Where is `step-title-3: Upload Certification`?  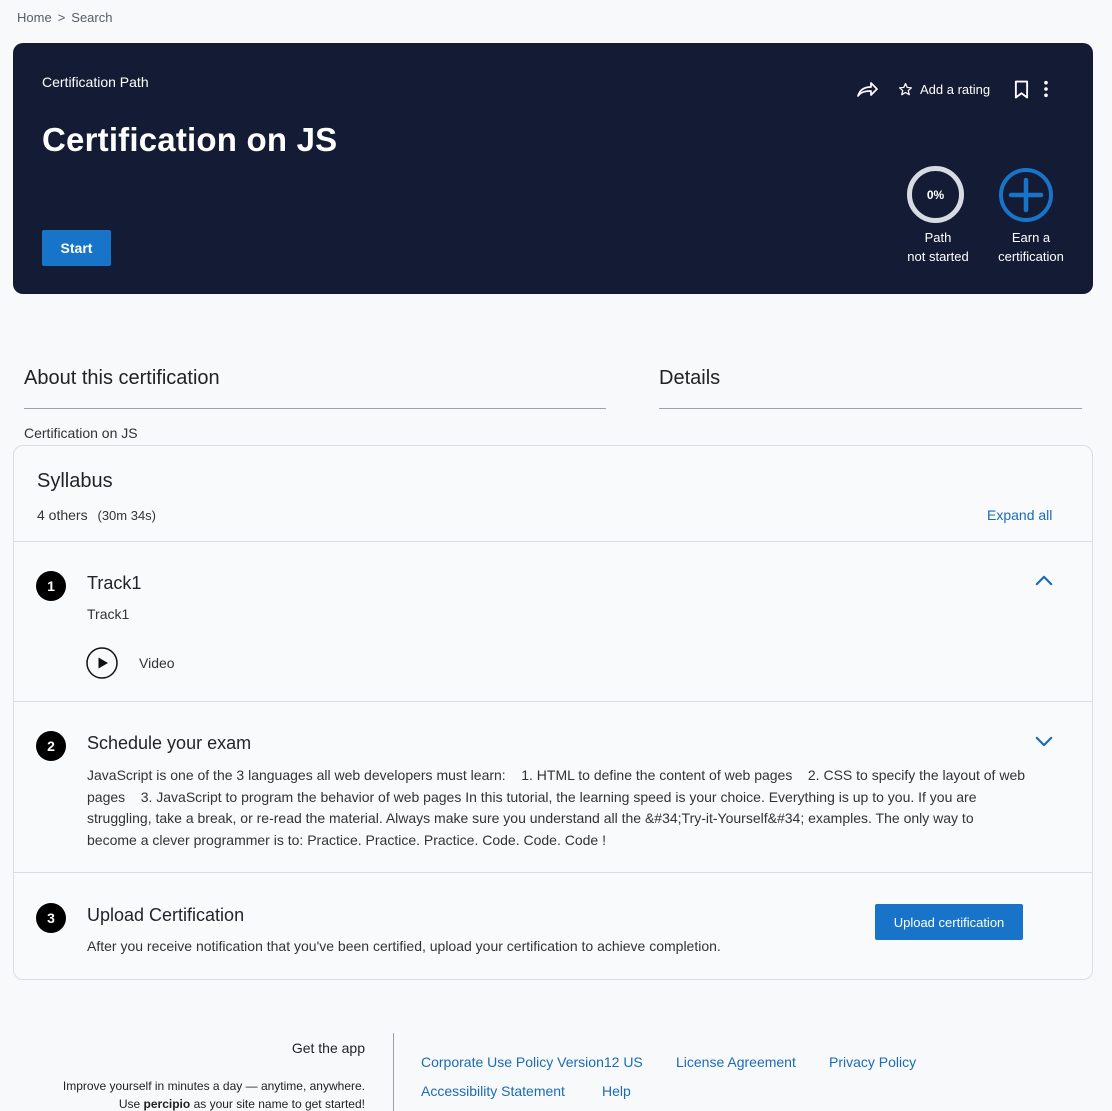 step-title-3: Upload Certification is located at coordinates (166, 915).